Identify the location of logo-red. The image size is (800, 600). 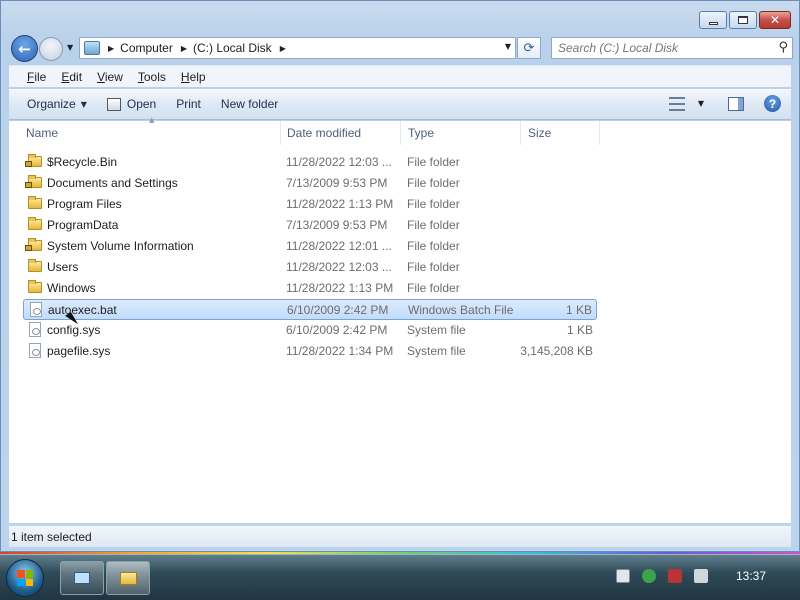
(21, 574).